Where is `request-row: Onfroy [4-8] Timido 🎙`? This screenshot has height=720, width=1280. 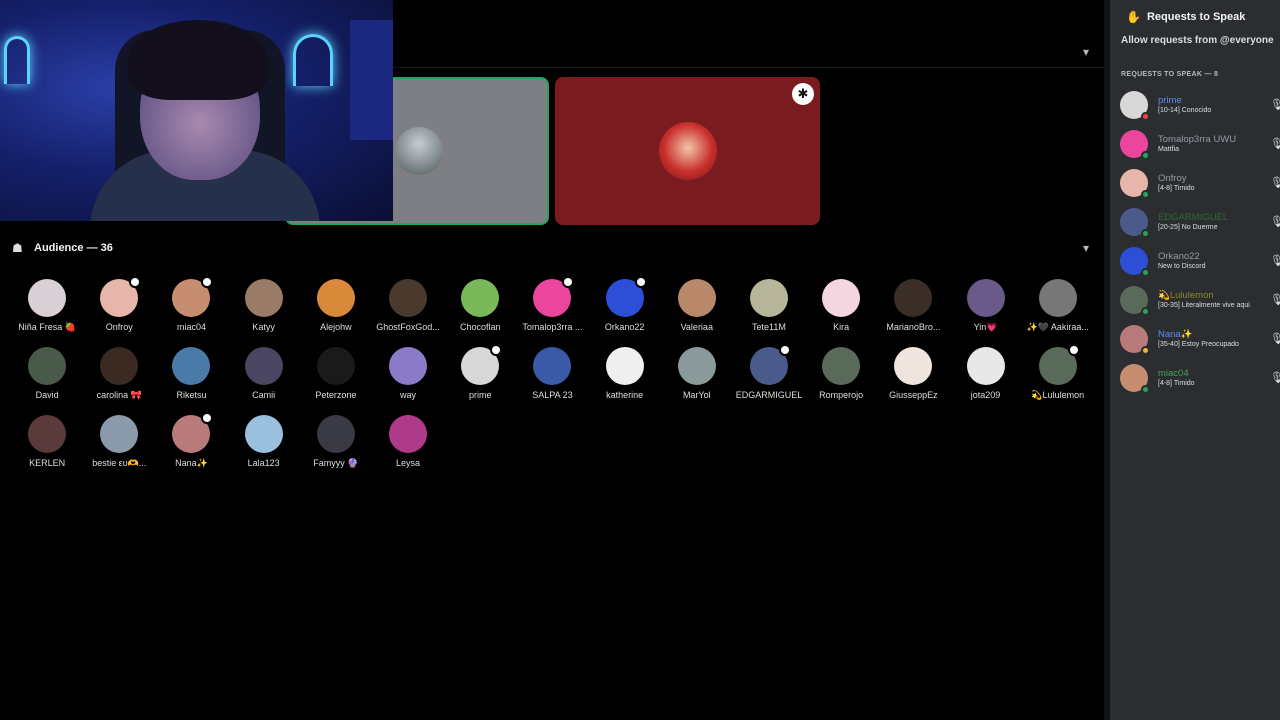 request-row: Onfroy [4-8] Timido 🎙 is located at coordinates (1200, 183).